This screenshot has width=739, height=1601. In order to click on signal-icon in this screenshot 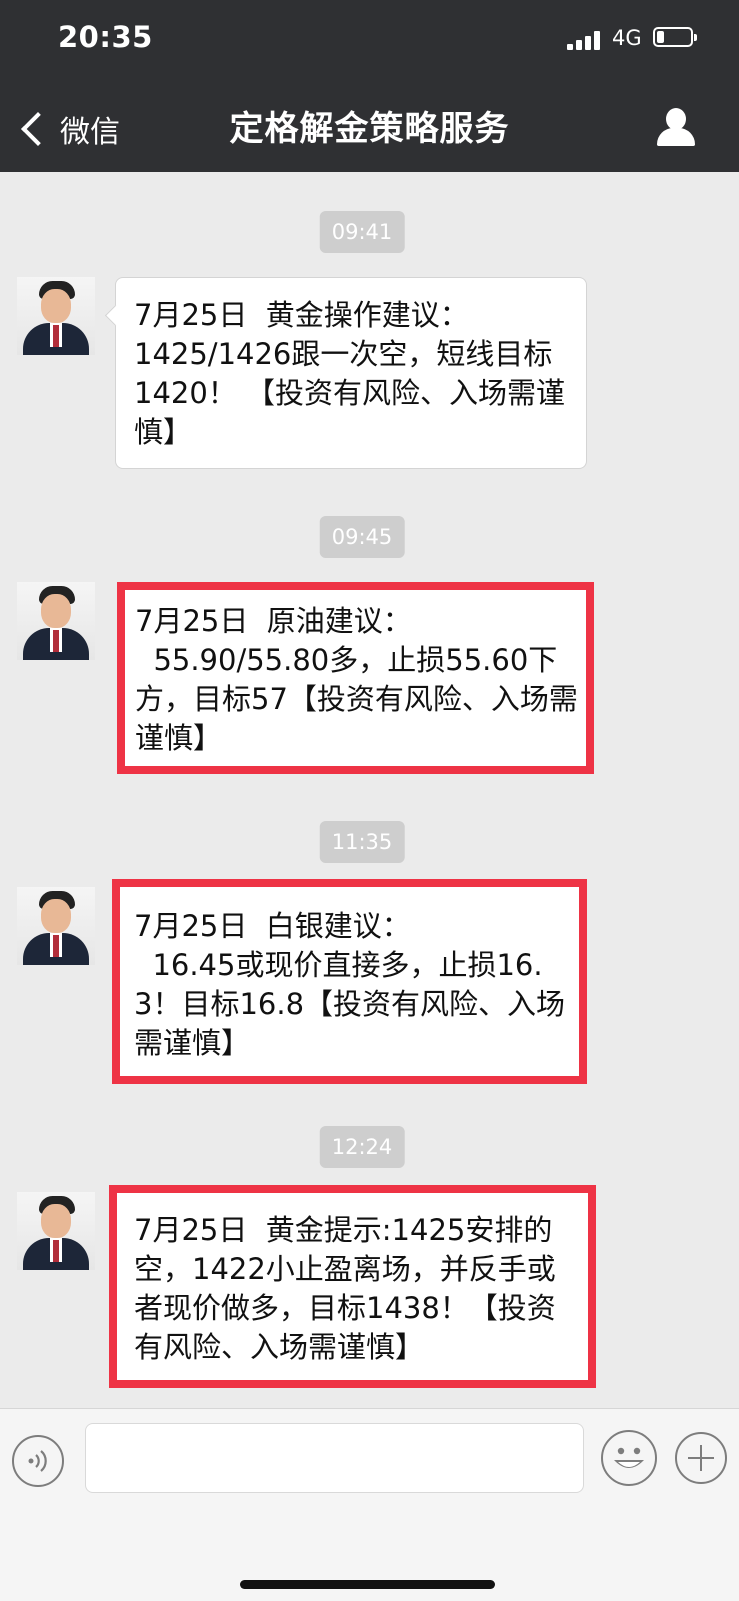, I will do `click(585, 40)`.